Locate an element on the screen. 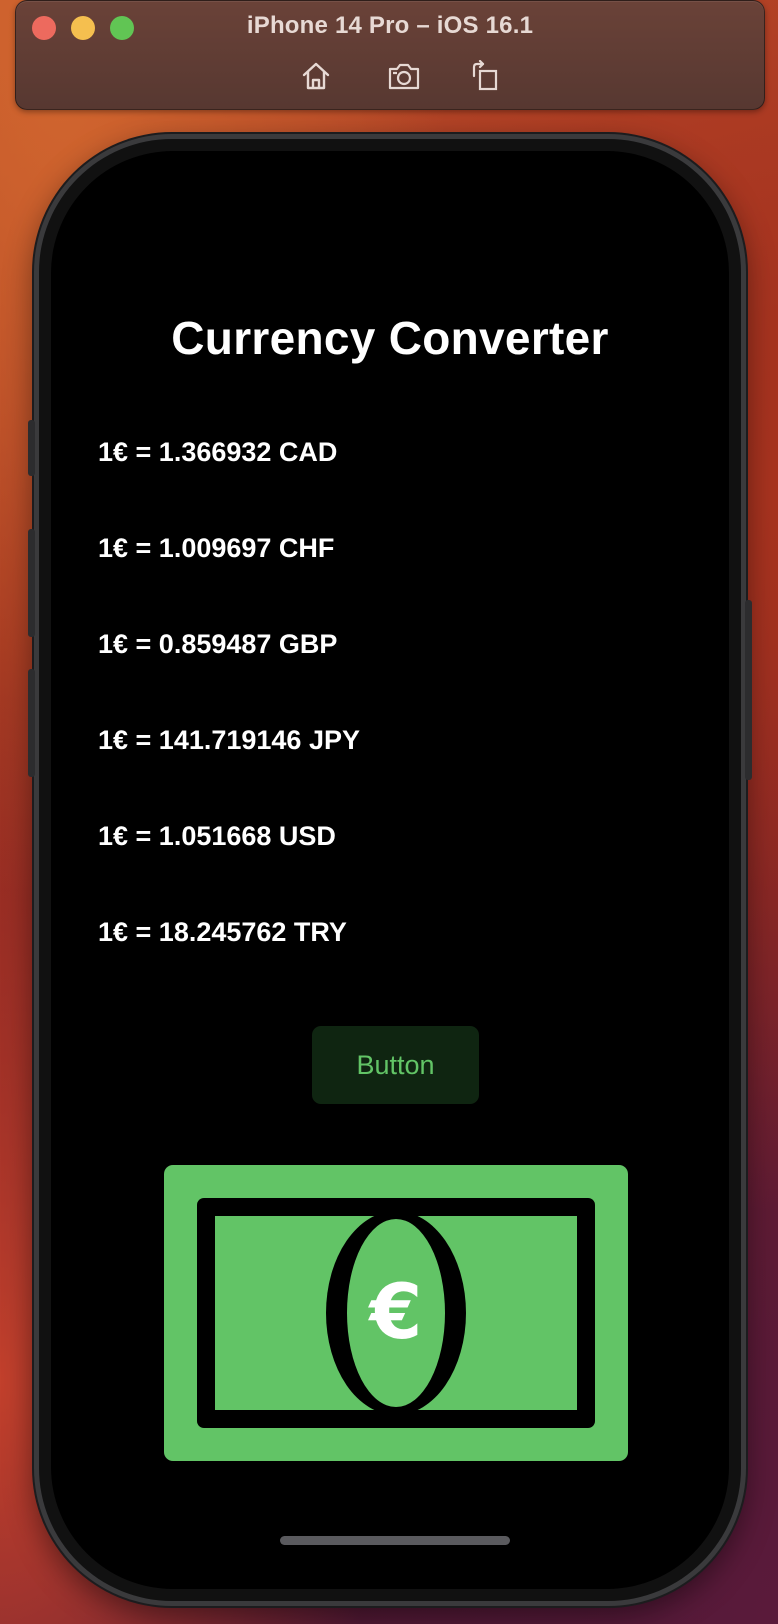  home-button is located at coordinates (316, 76).